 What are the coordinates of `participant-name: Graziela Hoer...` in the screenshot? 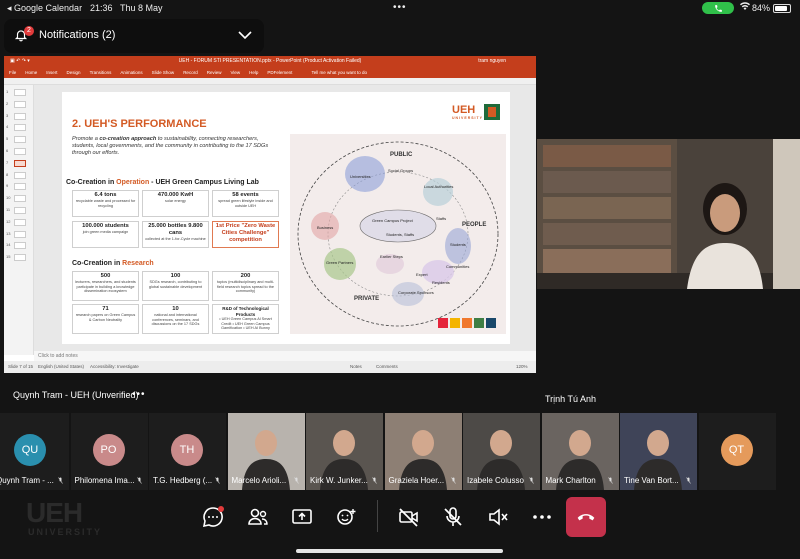 It's located at (416, 480).